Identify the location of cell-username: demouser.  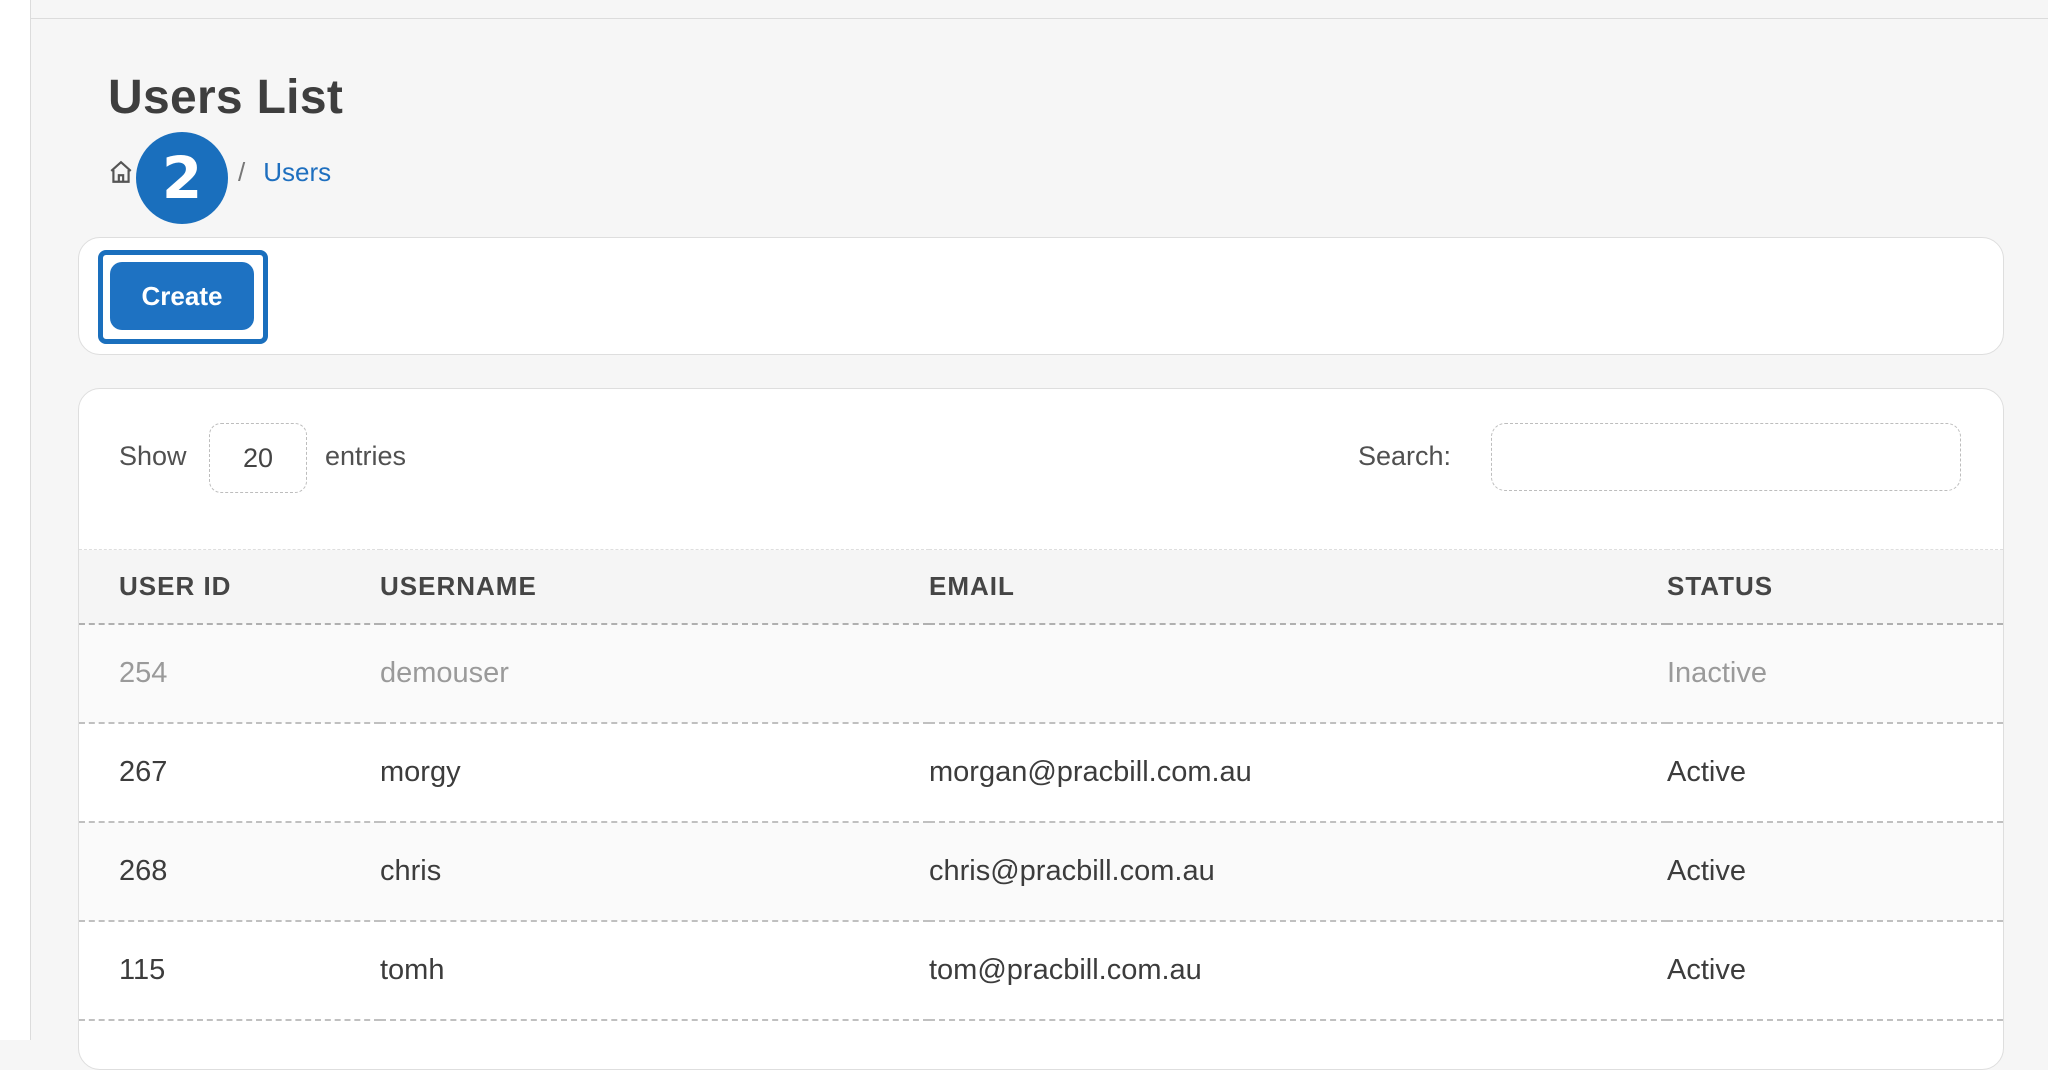
(654, 673).